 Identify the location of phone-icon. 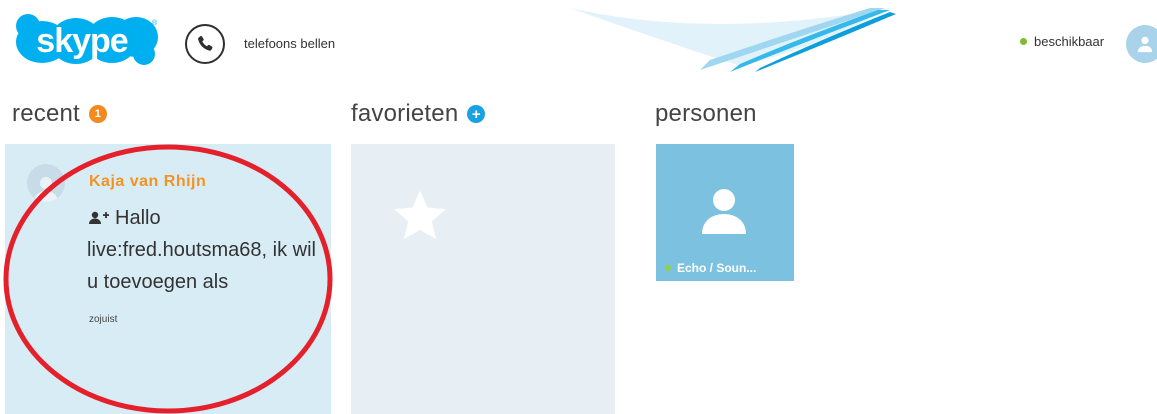
(205, 43).